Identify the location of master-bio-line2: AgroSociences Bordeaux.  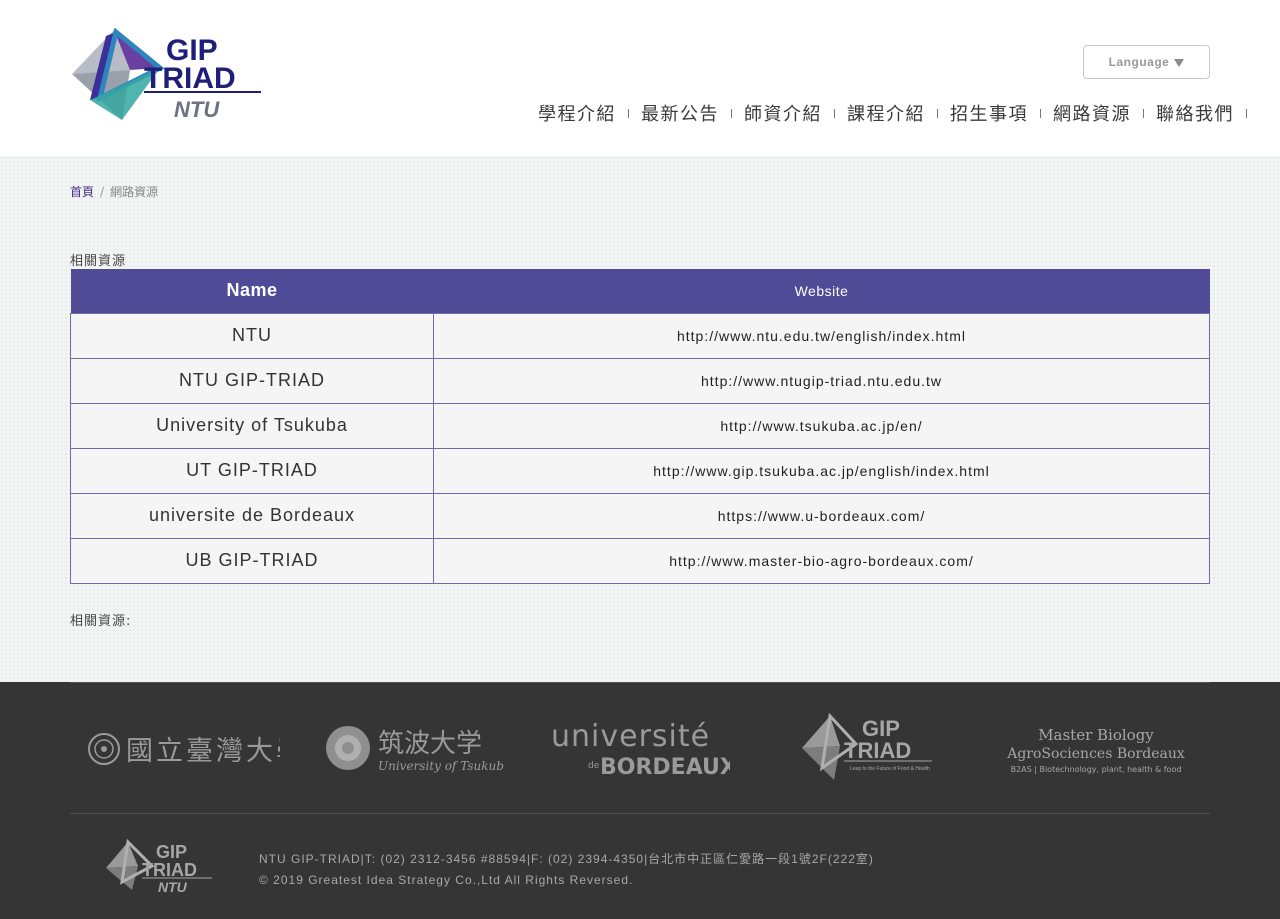
(1095, 754).